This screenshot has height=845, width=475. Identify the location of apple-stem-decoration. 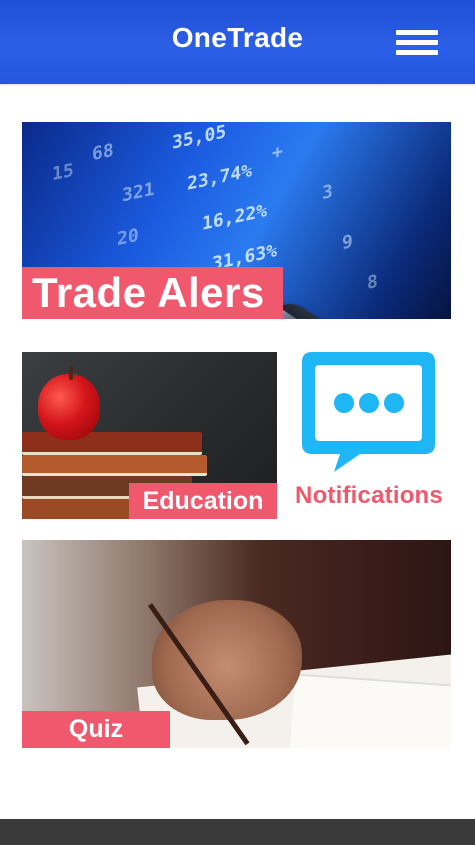
(71, 373).